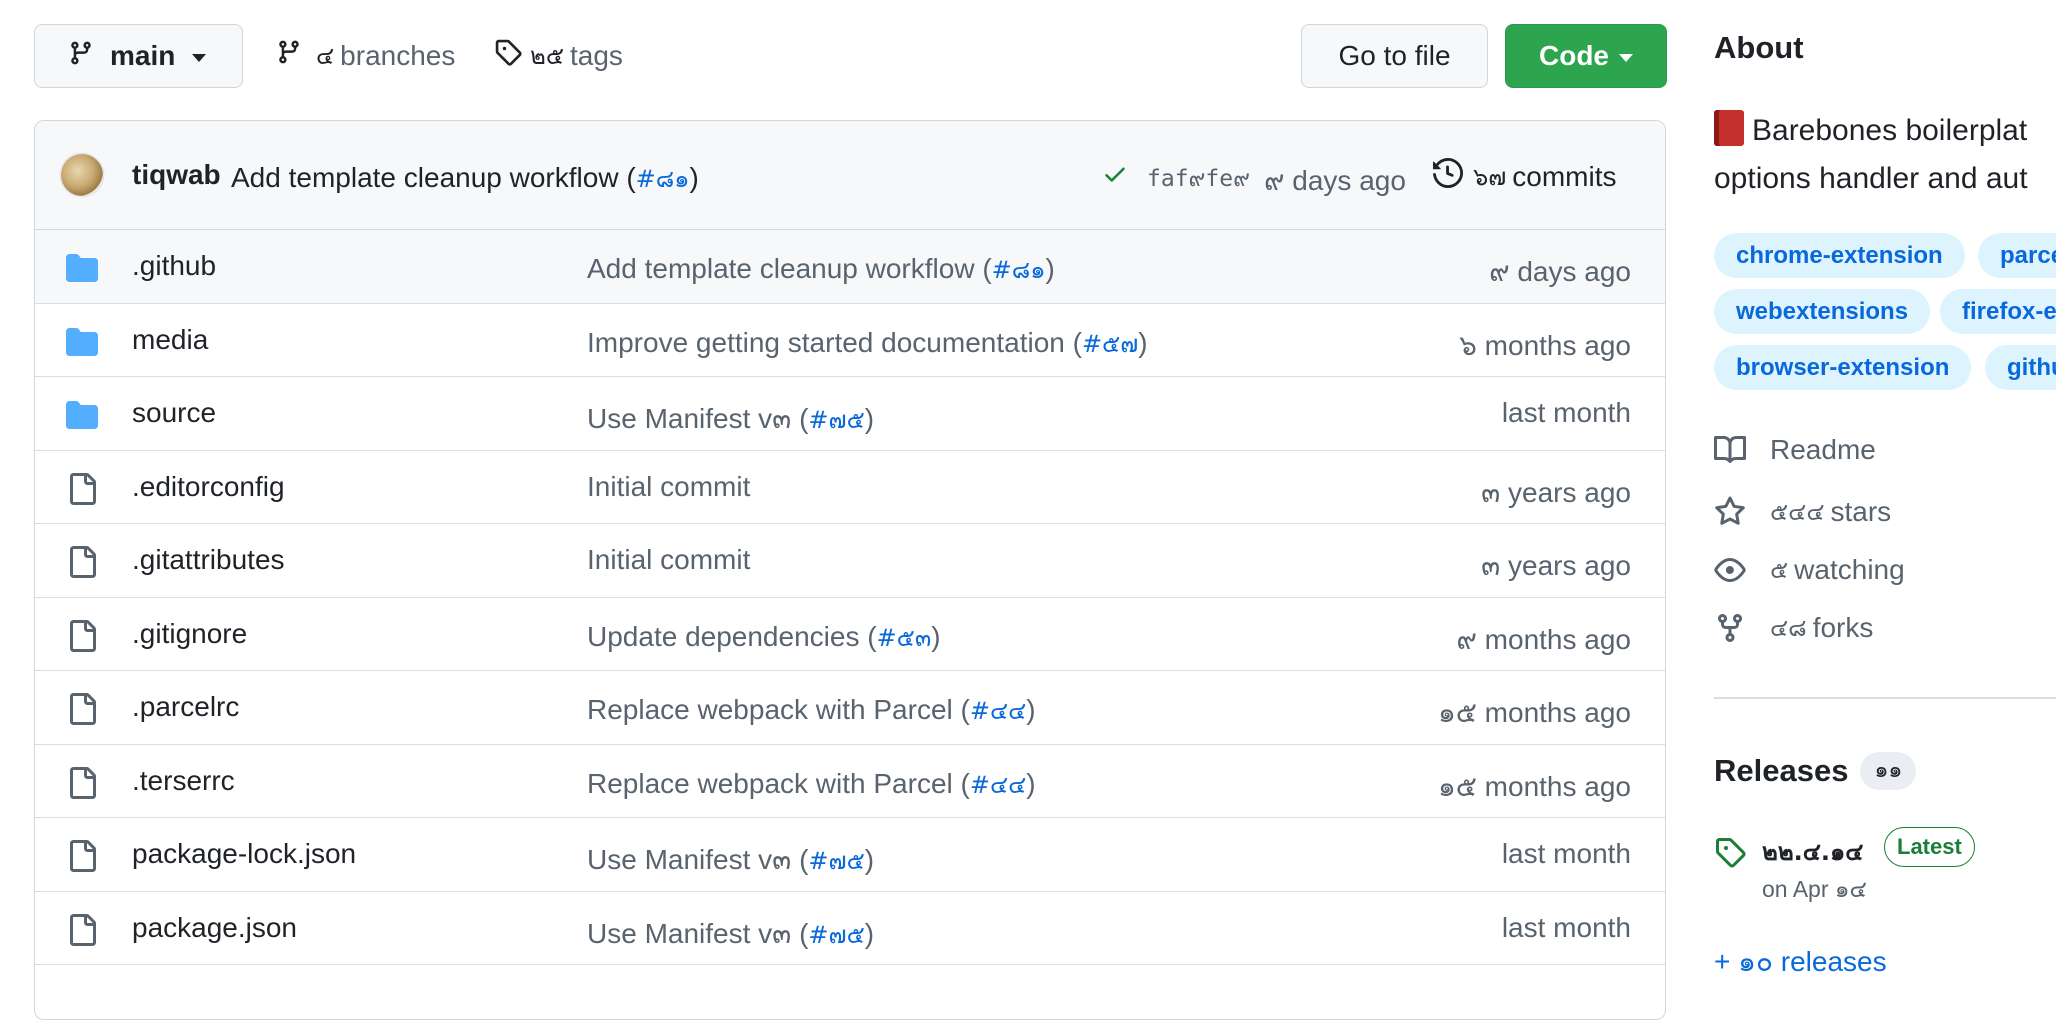 The image size is (2056, 1020). I want to click on file-commit-text: Add template cleanup workflow (, so click(789, 268).